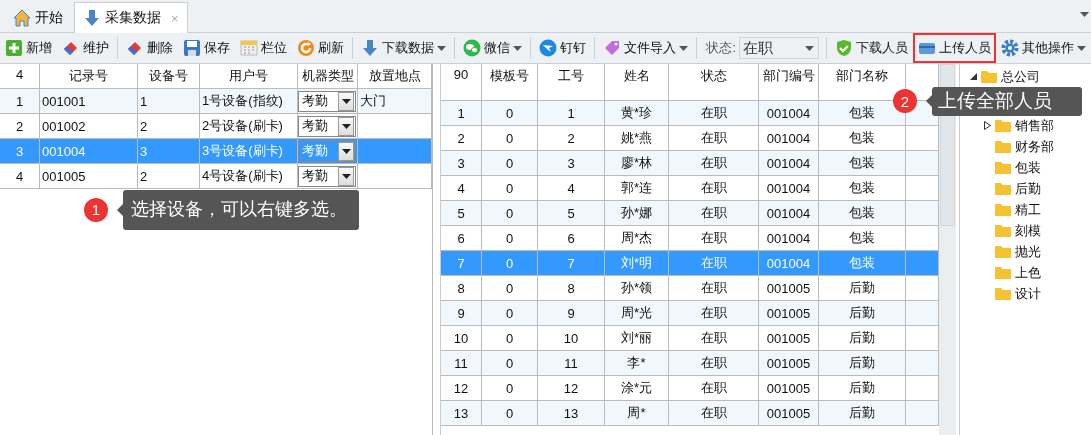  Describe the element at coordinates (22, 18) in the screenshot. I see `house-icon` at that location.